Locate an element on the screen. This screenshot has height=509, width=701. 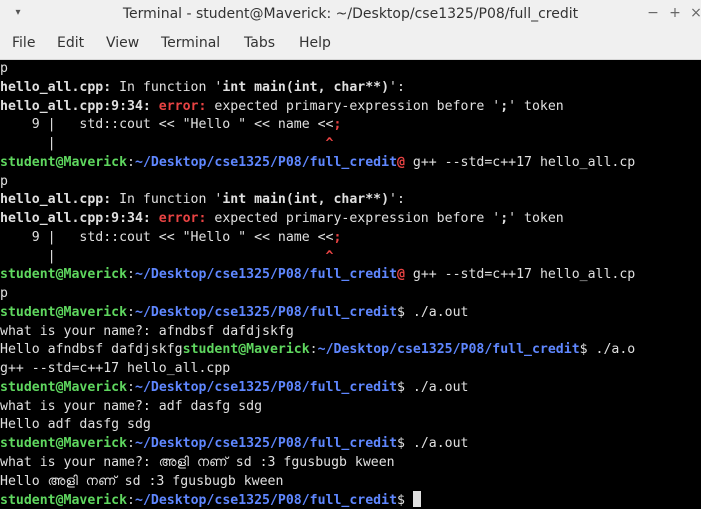
minimize-button: − is located at coordinates (653, 13).